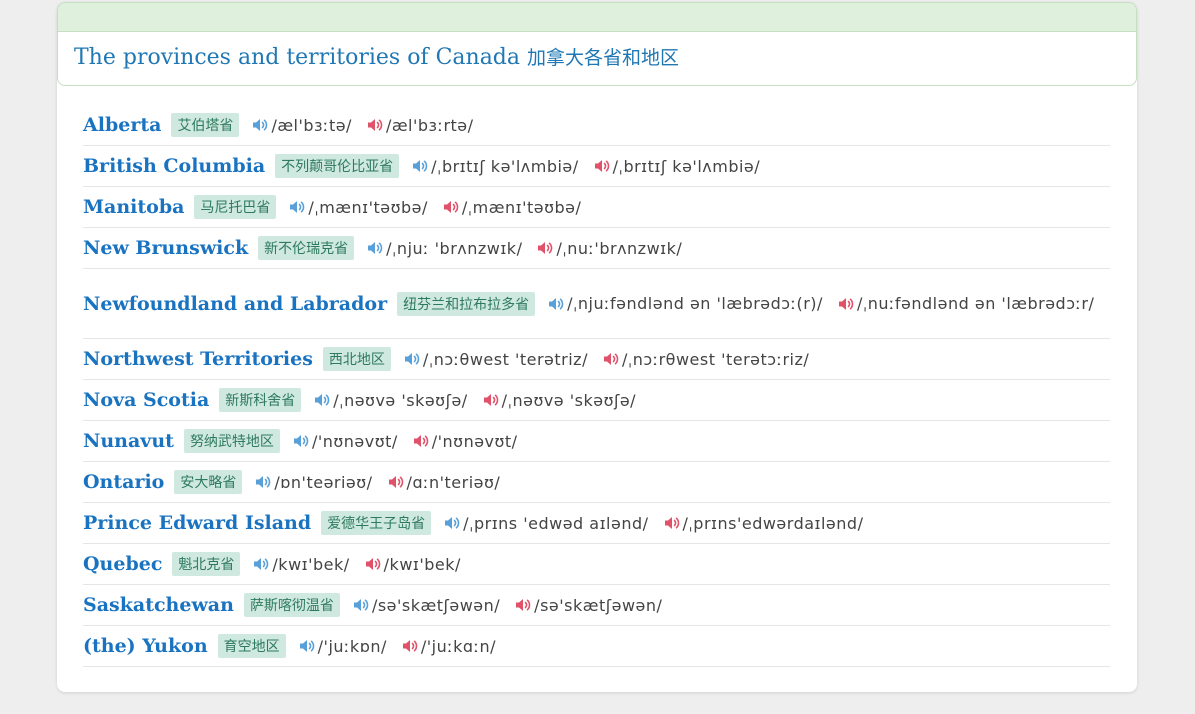 The image size is (1195, 714). I want to click on ipa-uk: /ˌnjuː 'brʌnzwɪk/, so click(454, 248).